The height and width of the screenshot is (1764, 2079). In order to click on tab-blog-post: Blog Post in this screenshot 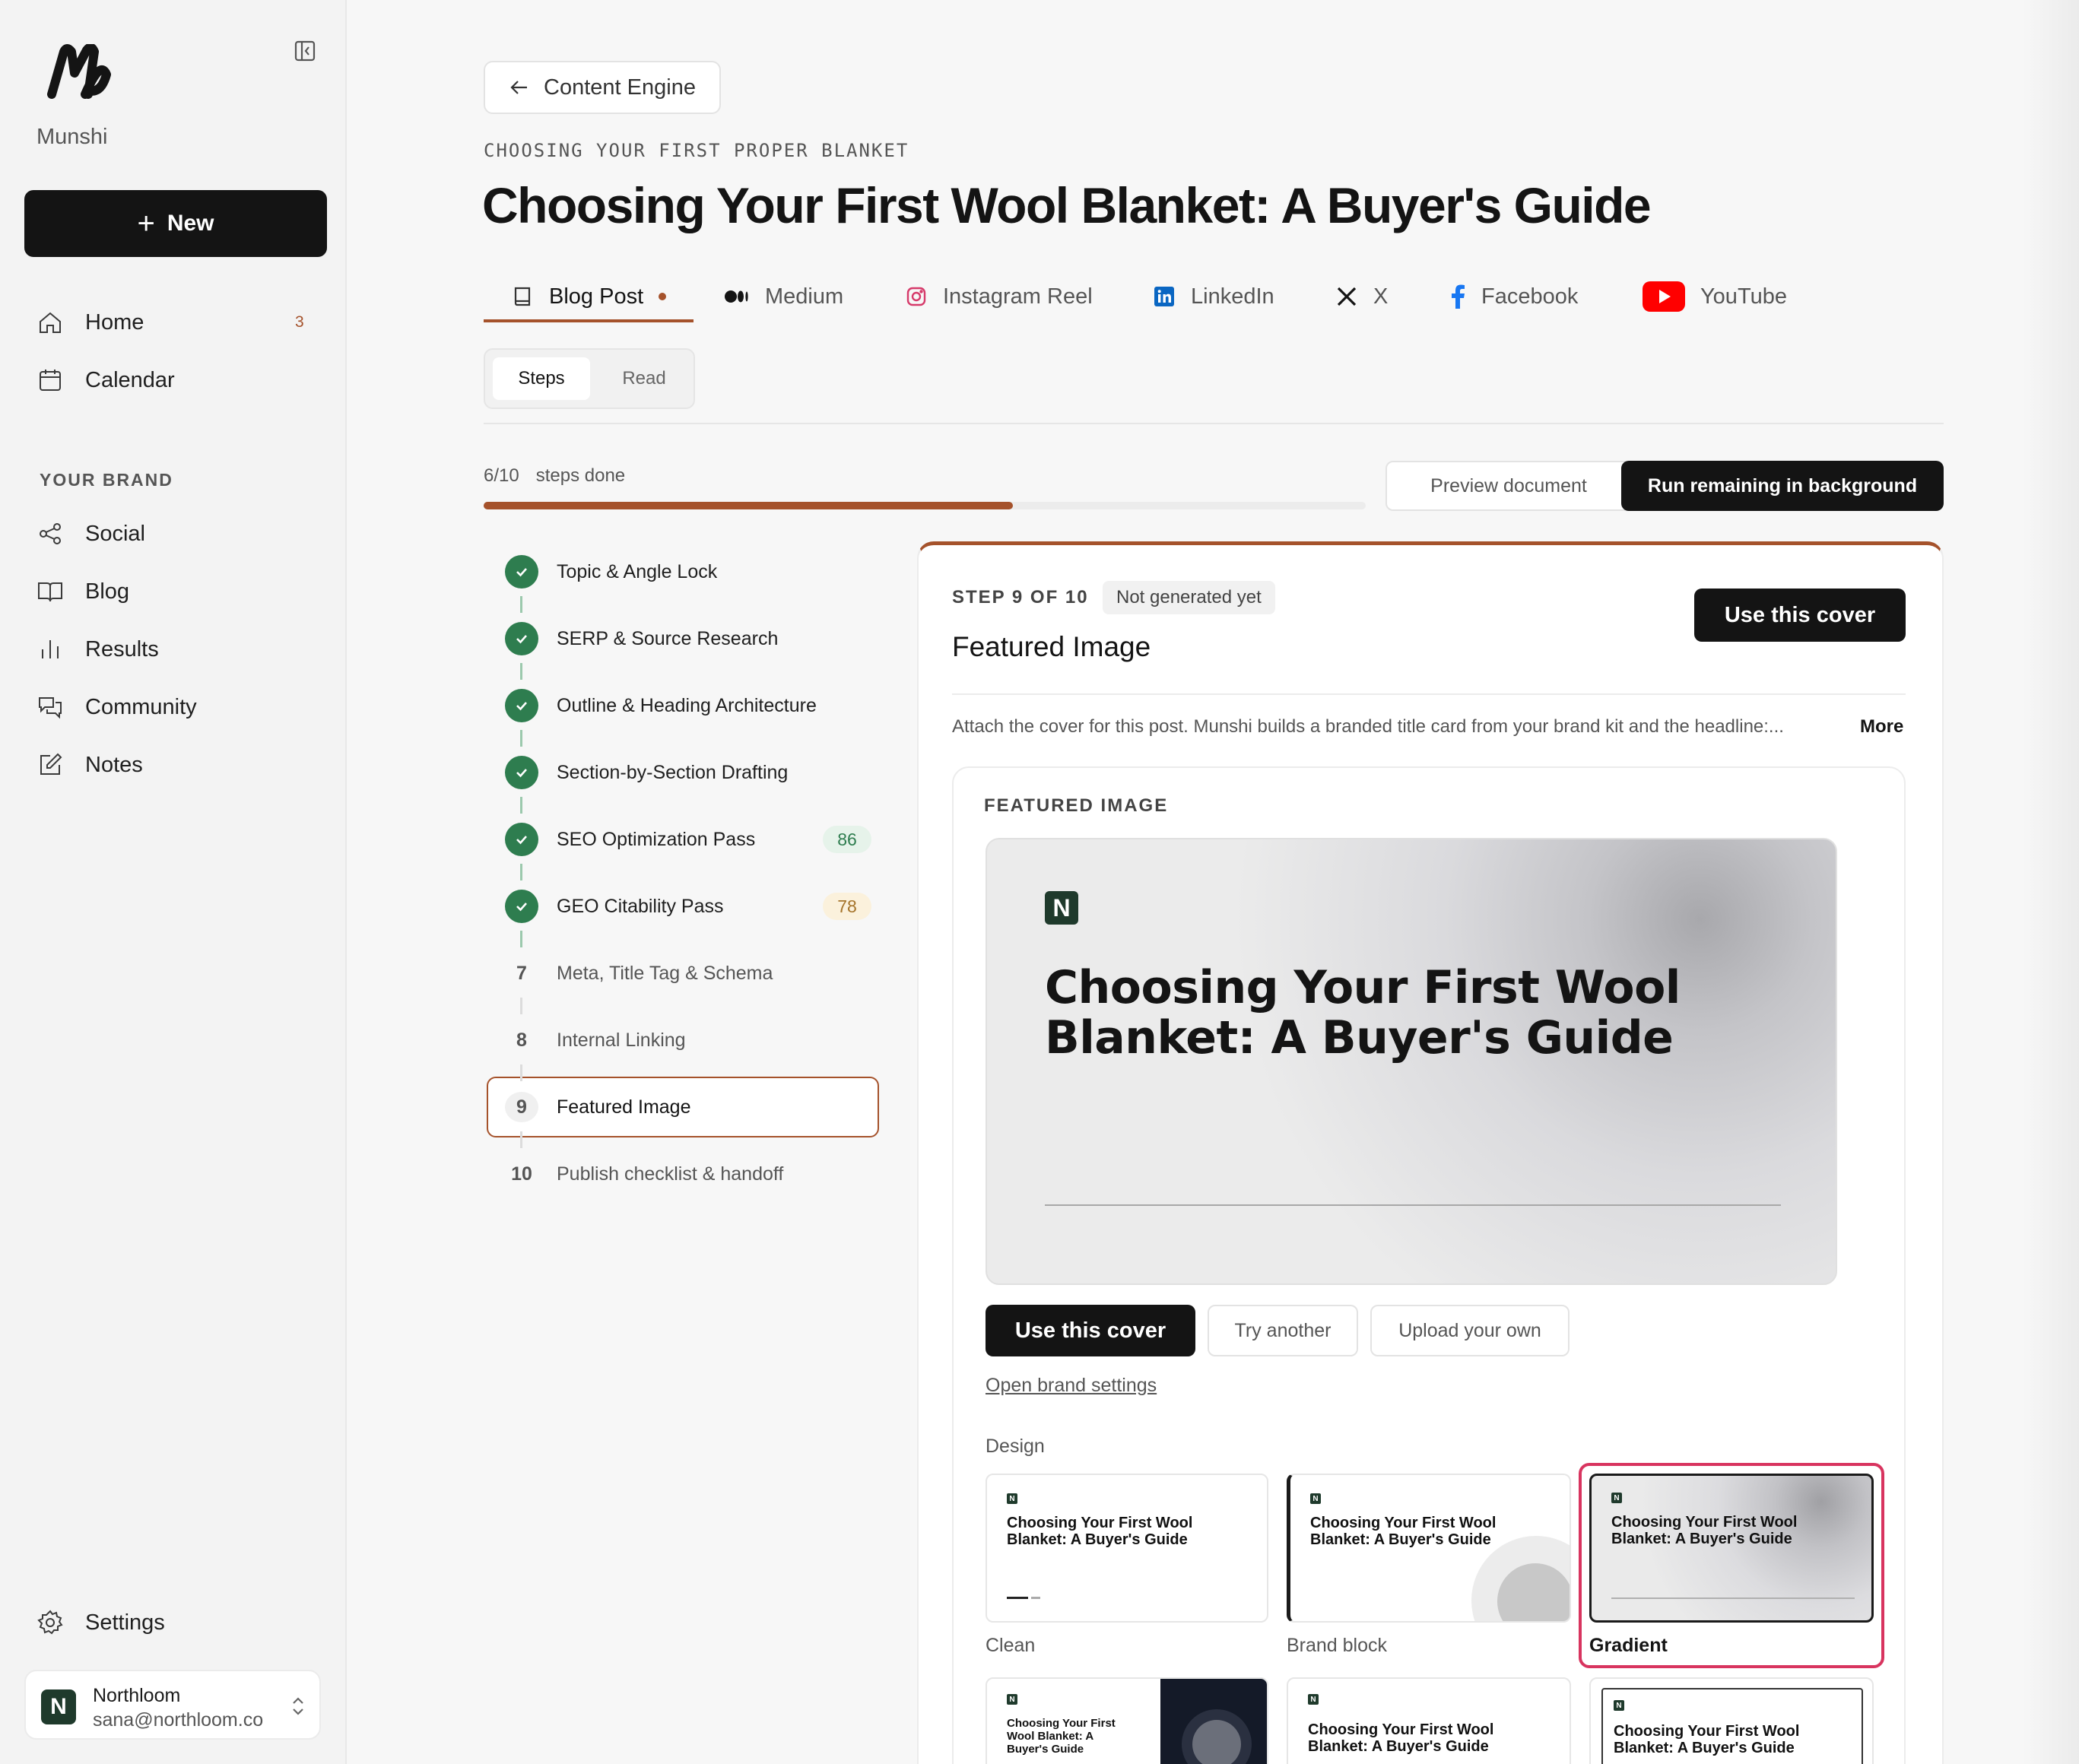, I will do `click(589, 296)`.